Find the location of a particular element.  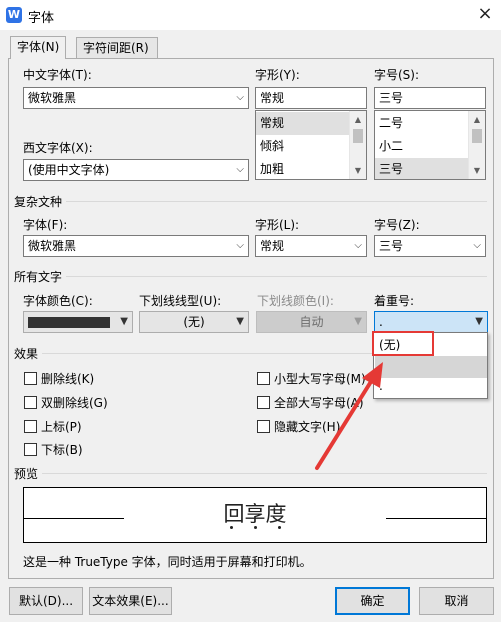

chinese-font-value: 微软雅黑 is located at coordinates (52, 98).